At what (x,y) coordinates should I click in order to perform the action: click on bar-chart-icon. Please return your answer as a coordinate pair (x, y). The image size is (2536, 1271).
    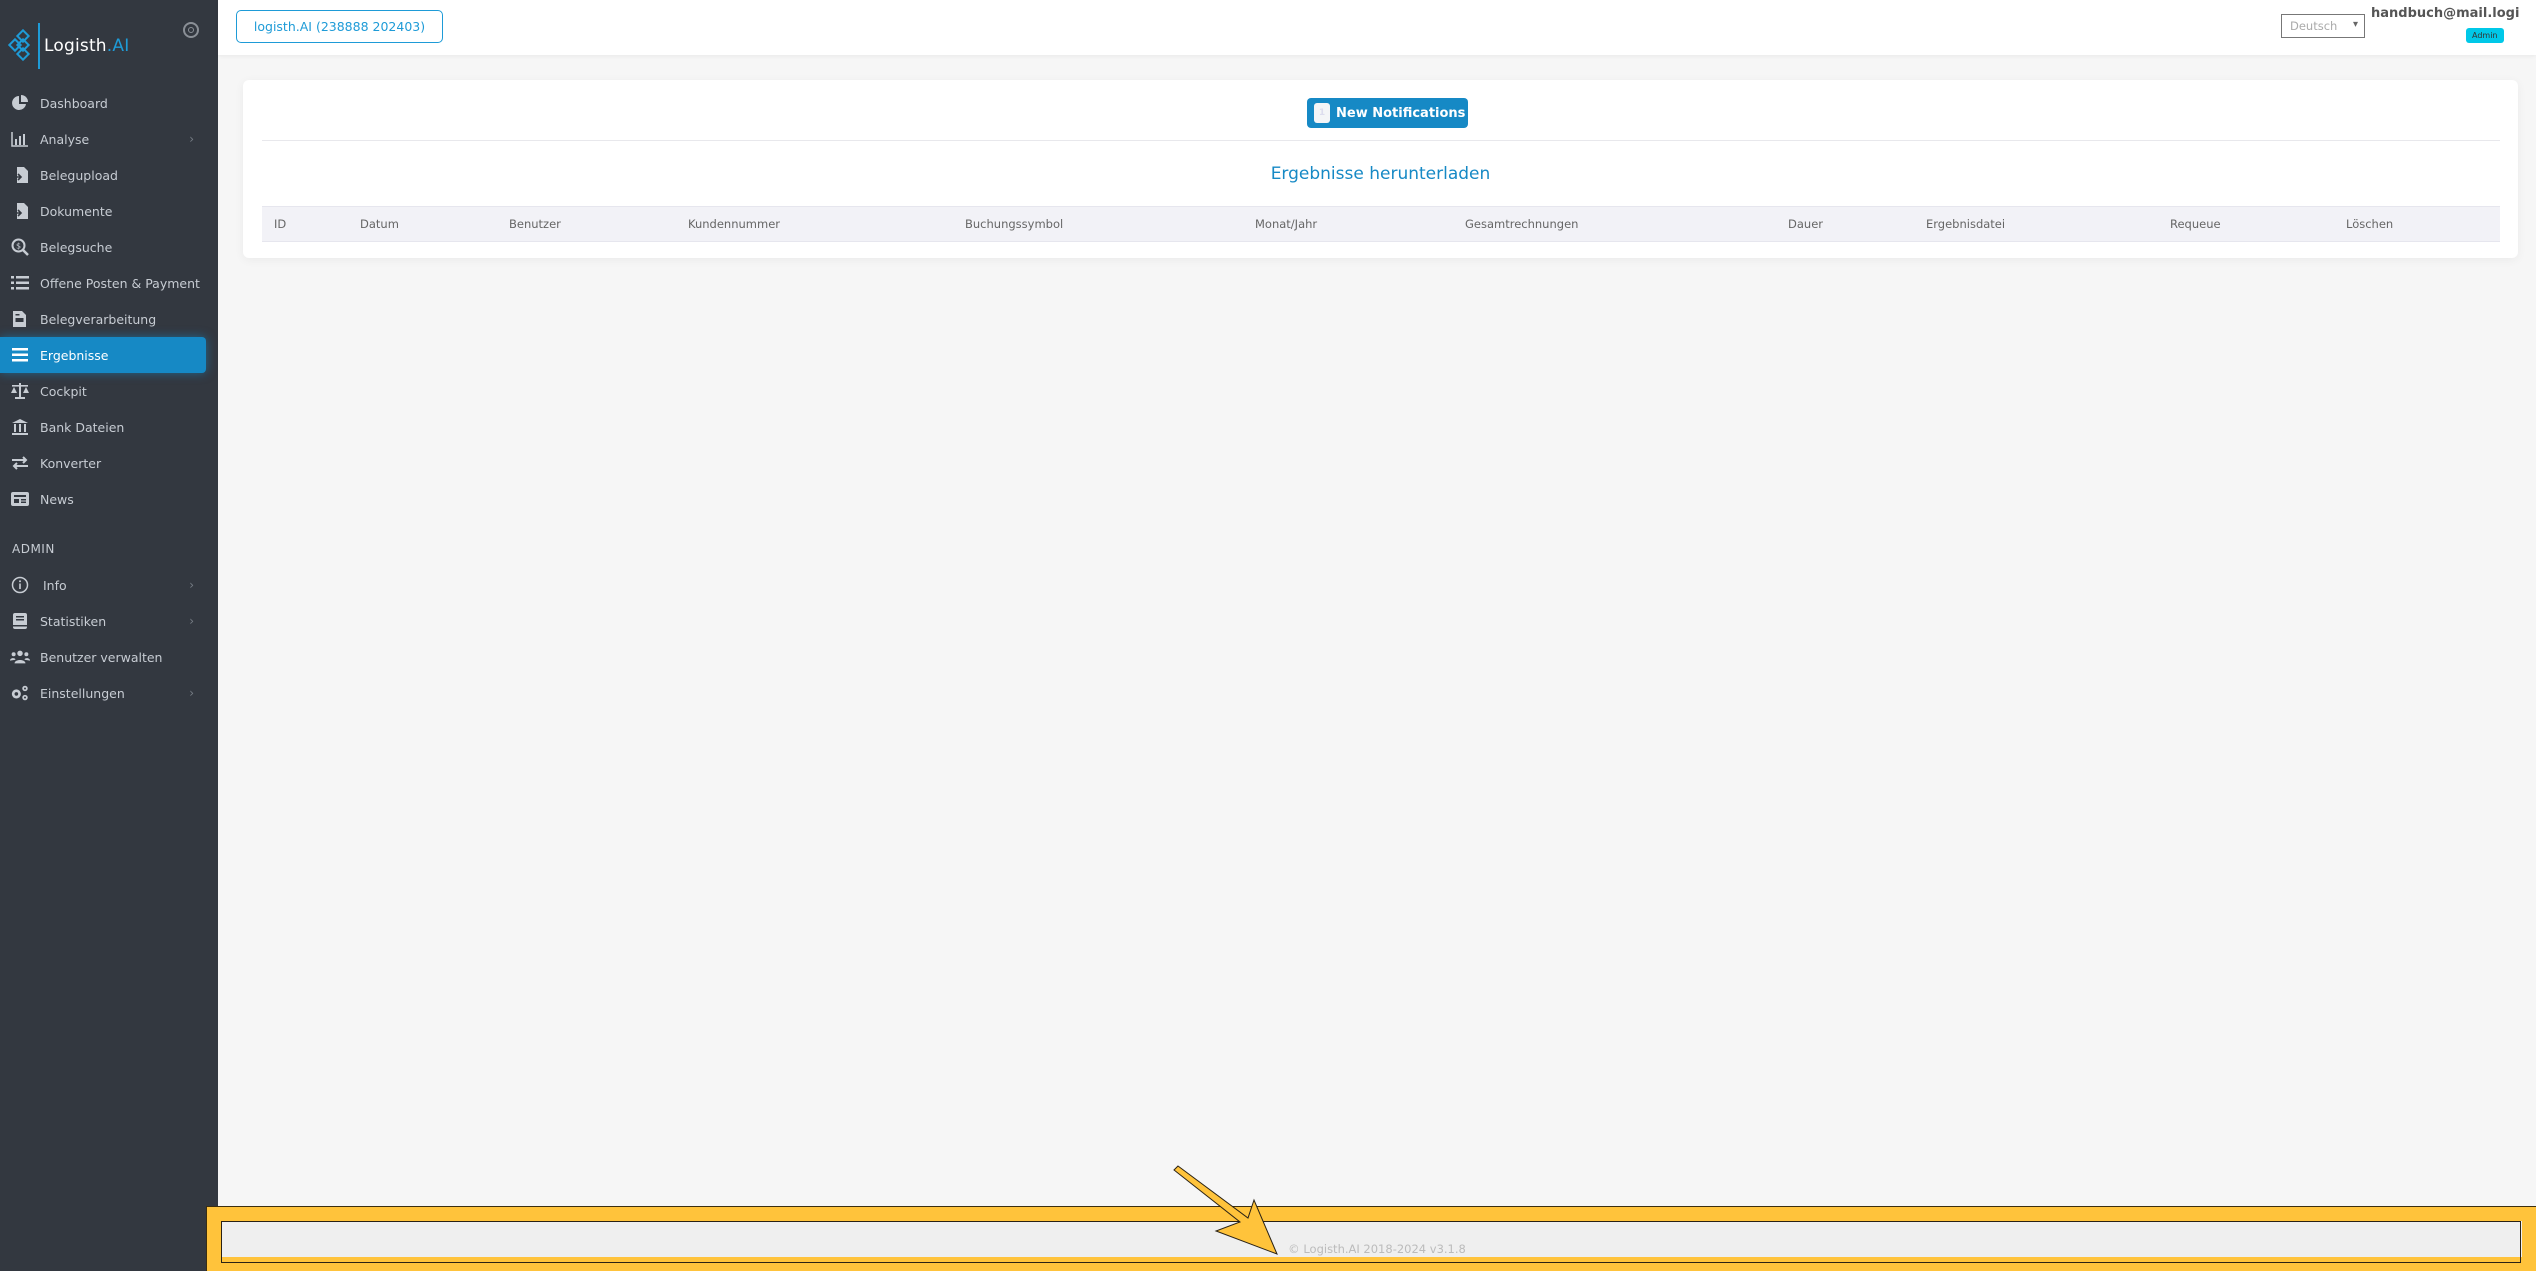
    Looking at the image, I should click on (20, 139).